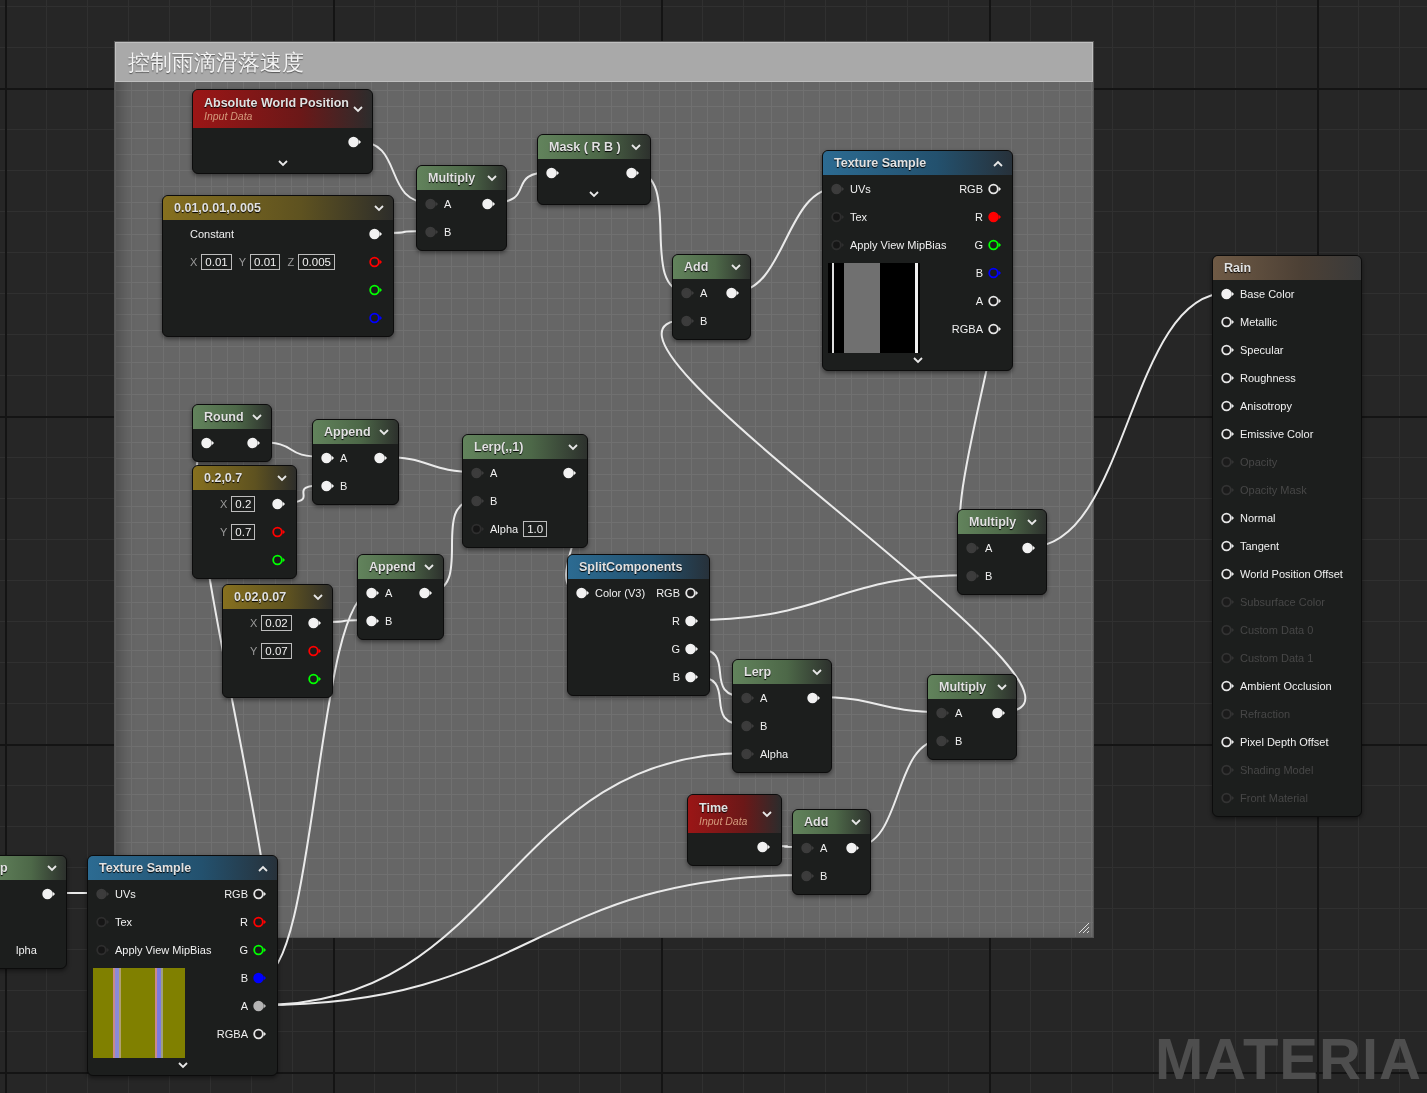  I want to click on node-header: Multiply, so click(972, 687).